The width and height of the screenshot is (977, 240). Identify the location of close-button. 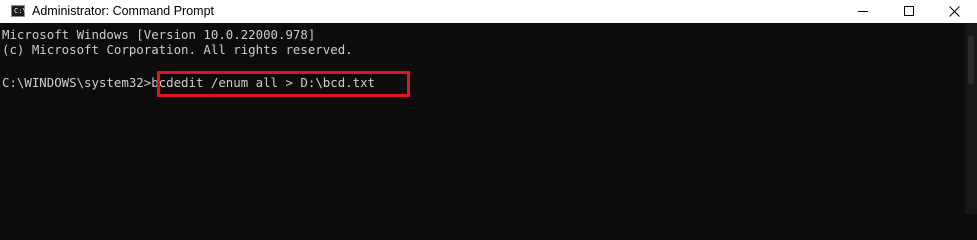
(954, 11).